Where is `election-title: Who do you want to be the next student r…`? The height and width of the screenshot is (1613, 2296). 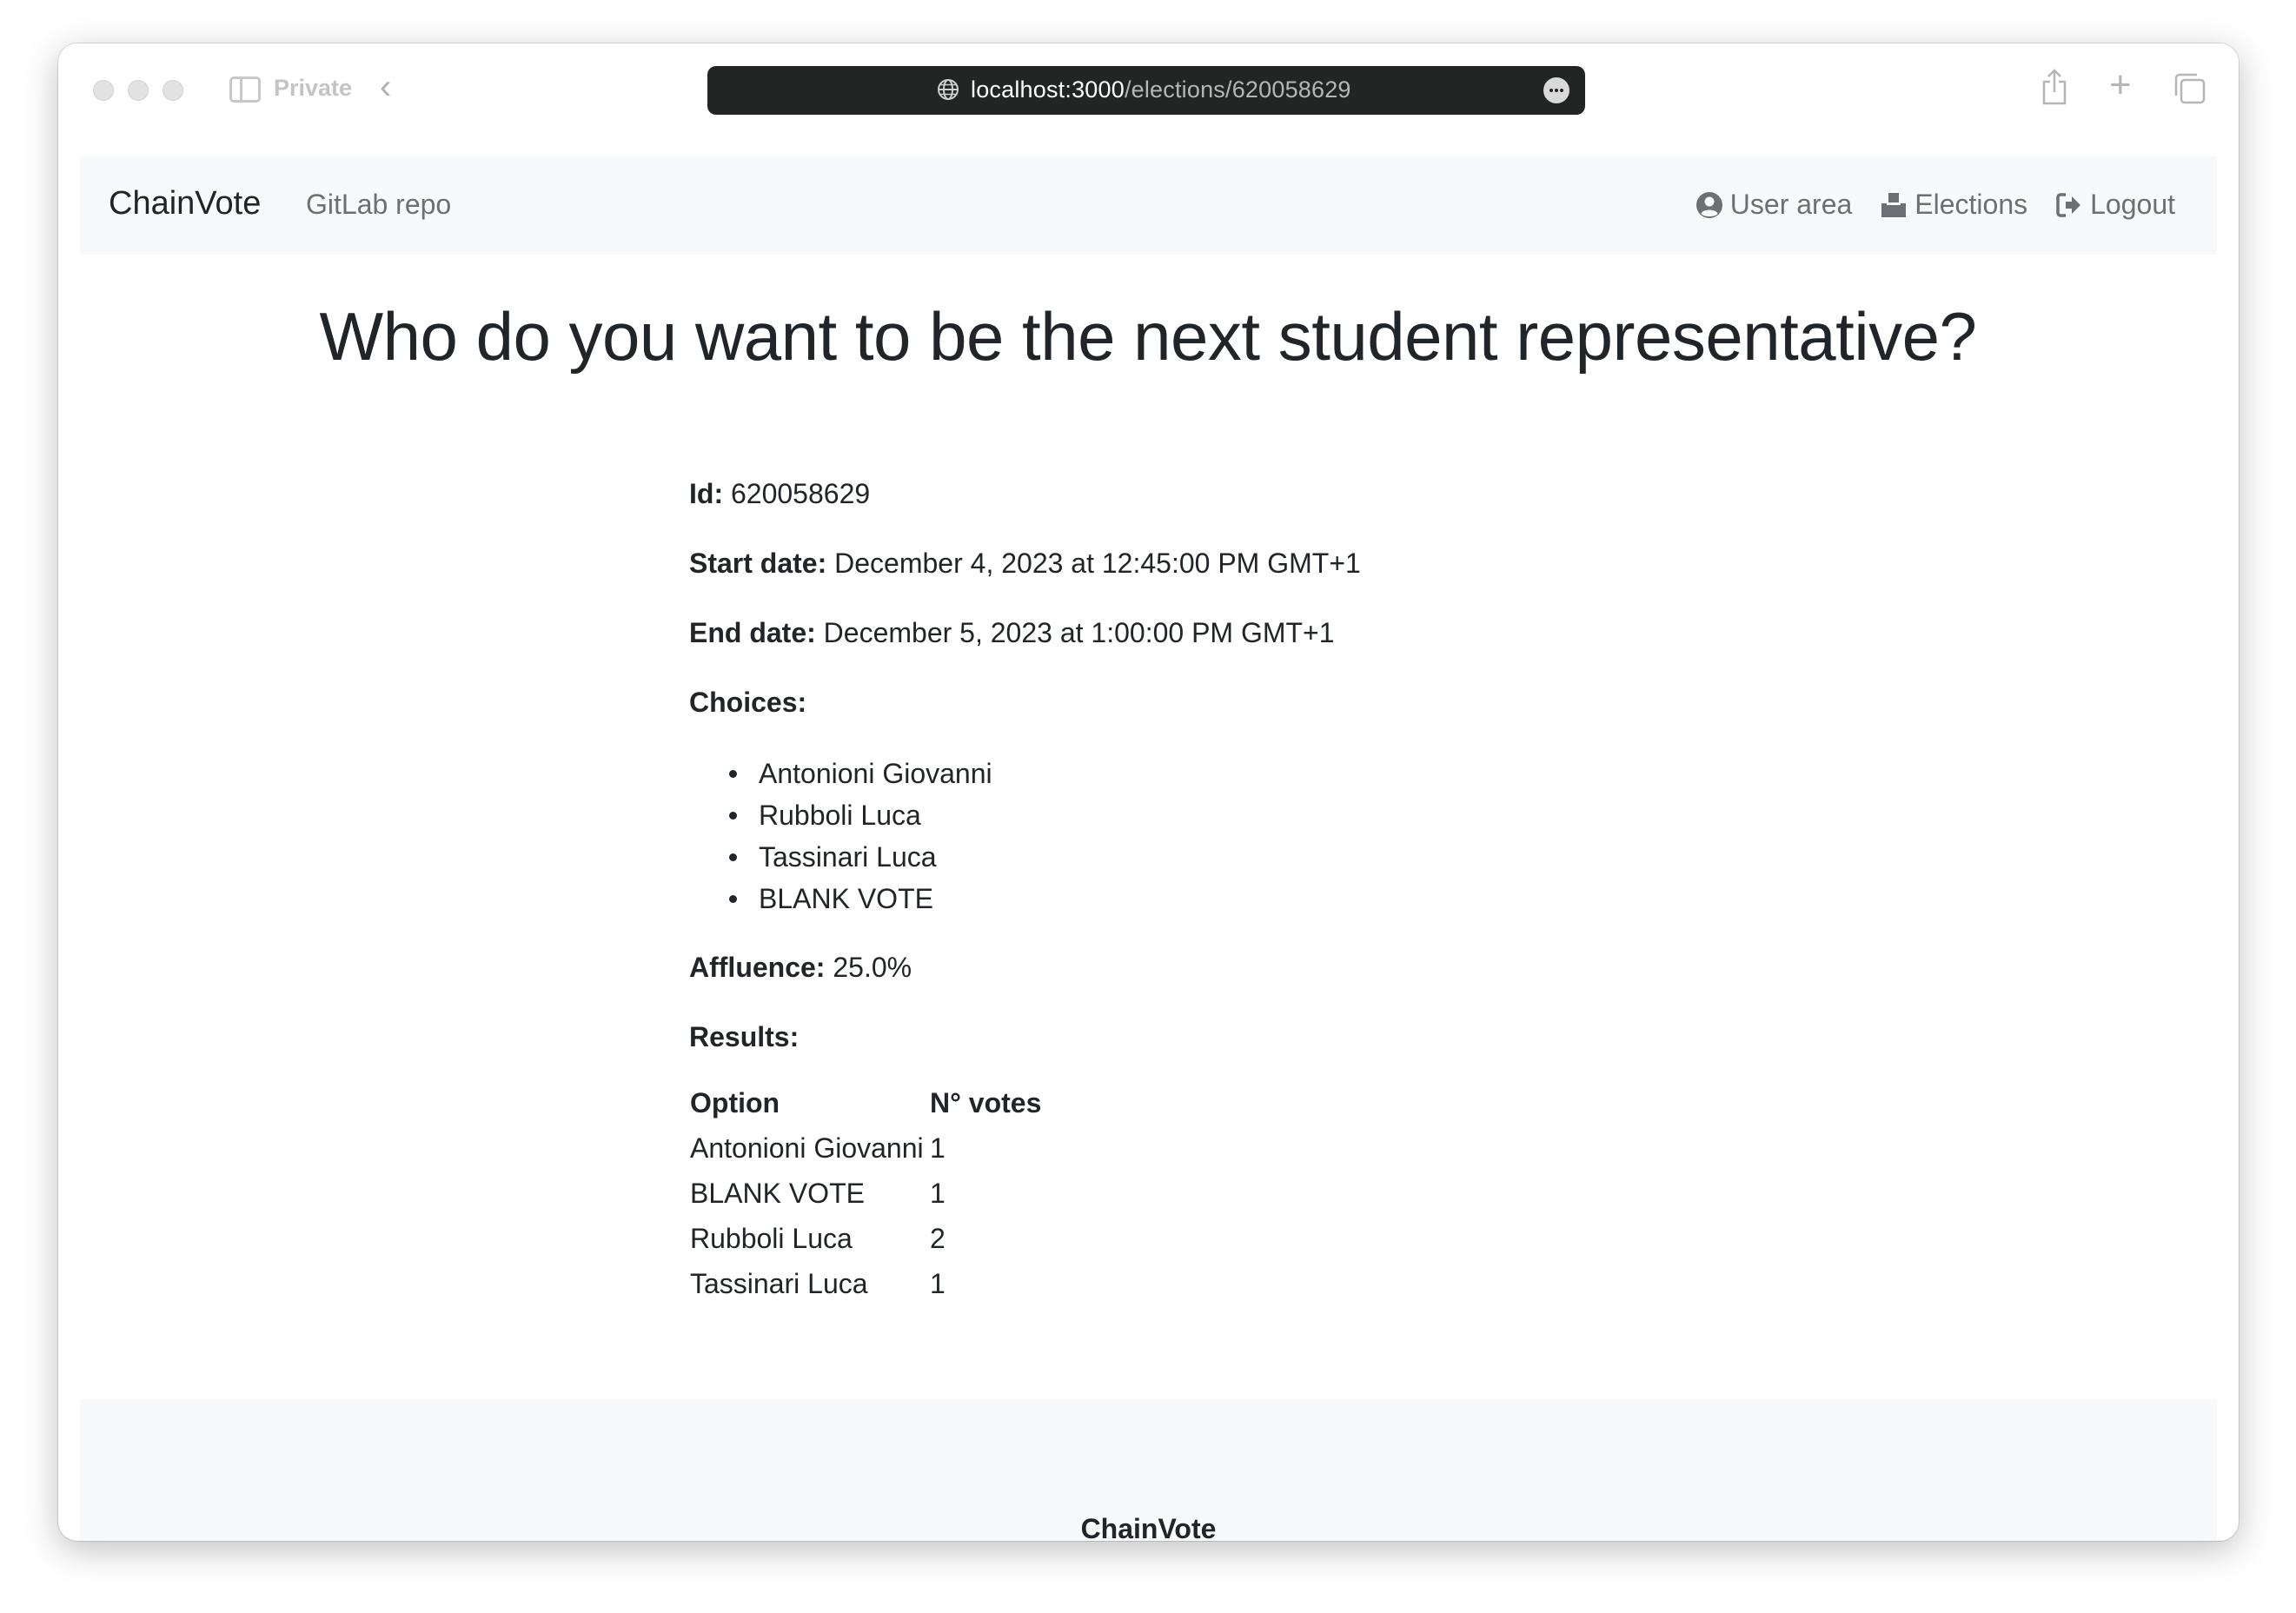
election-title: Who do you want to be the next student r… is located at coordinates (1148, 336).